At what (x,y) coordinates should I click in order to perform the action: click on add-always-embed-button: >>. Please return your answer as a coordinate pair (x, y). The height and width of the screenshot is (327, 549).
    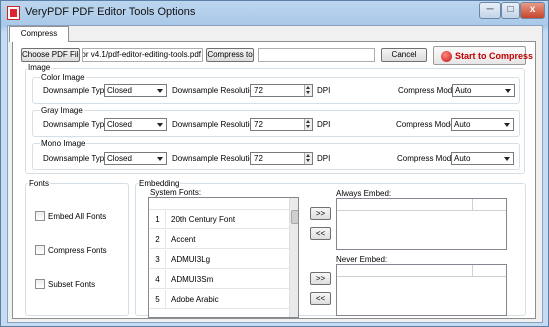
    Looking at the image, I should click on (320, 213).